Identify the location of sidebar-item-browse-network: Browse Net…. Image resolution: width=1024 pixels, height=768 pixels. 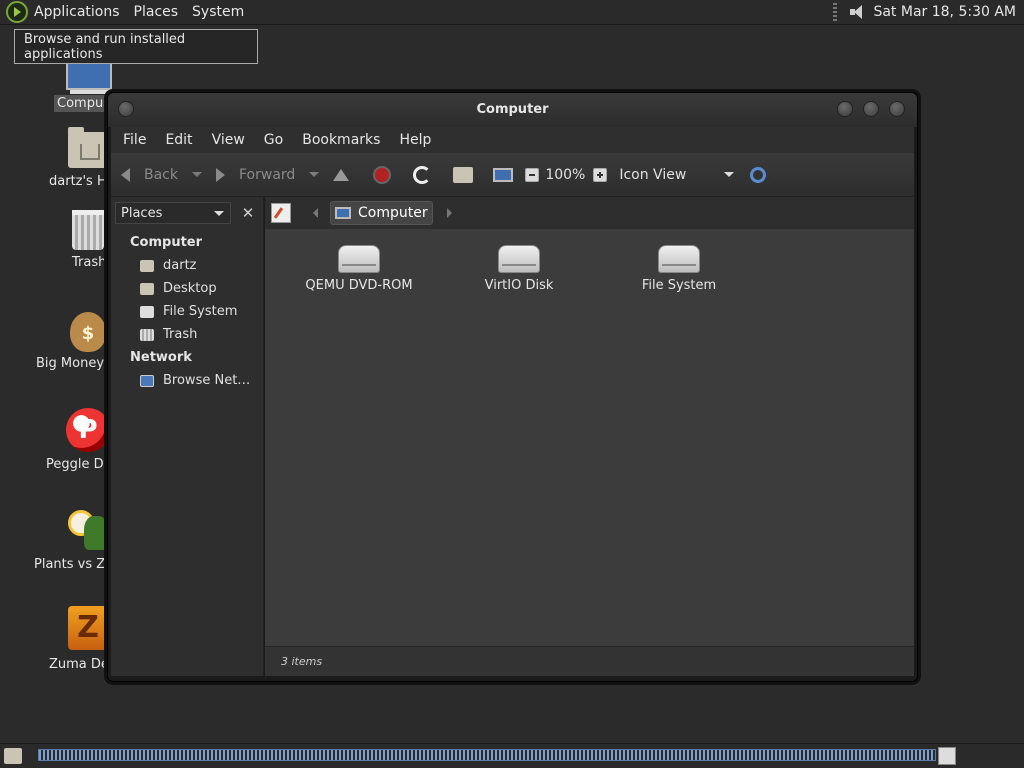
(195, 380).